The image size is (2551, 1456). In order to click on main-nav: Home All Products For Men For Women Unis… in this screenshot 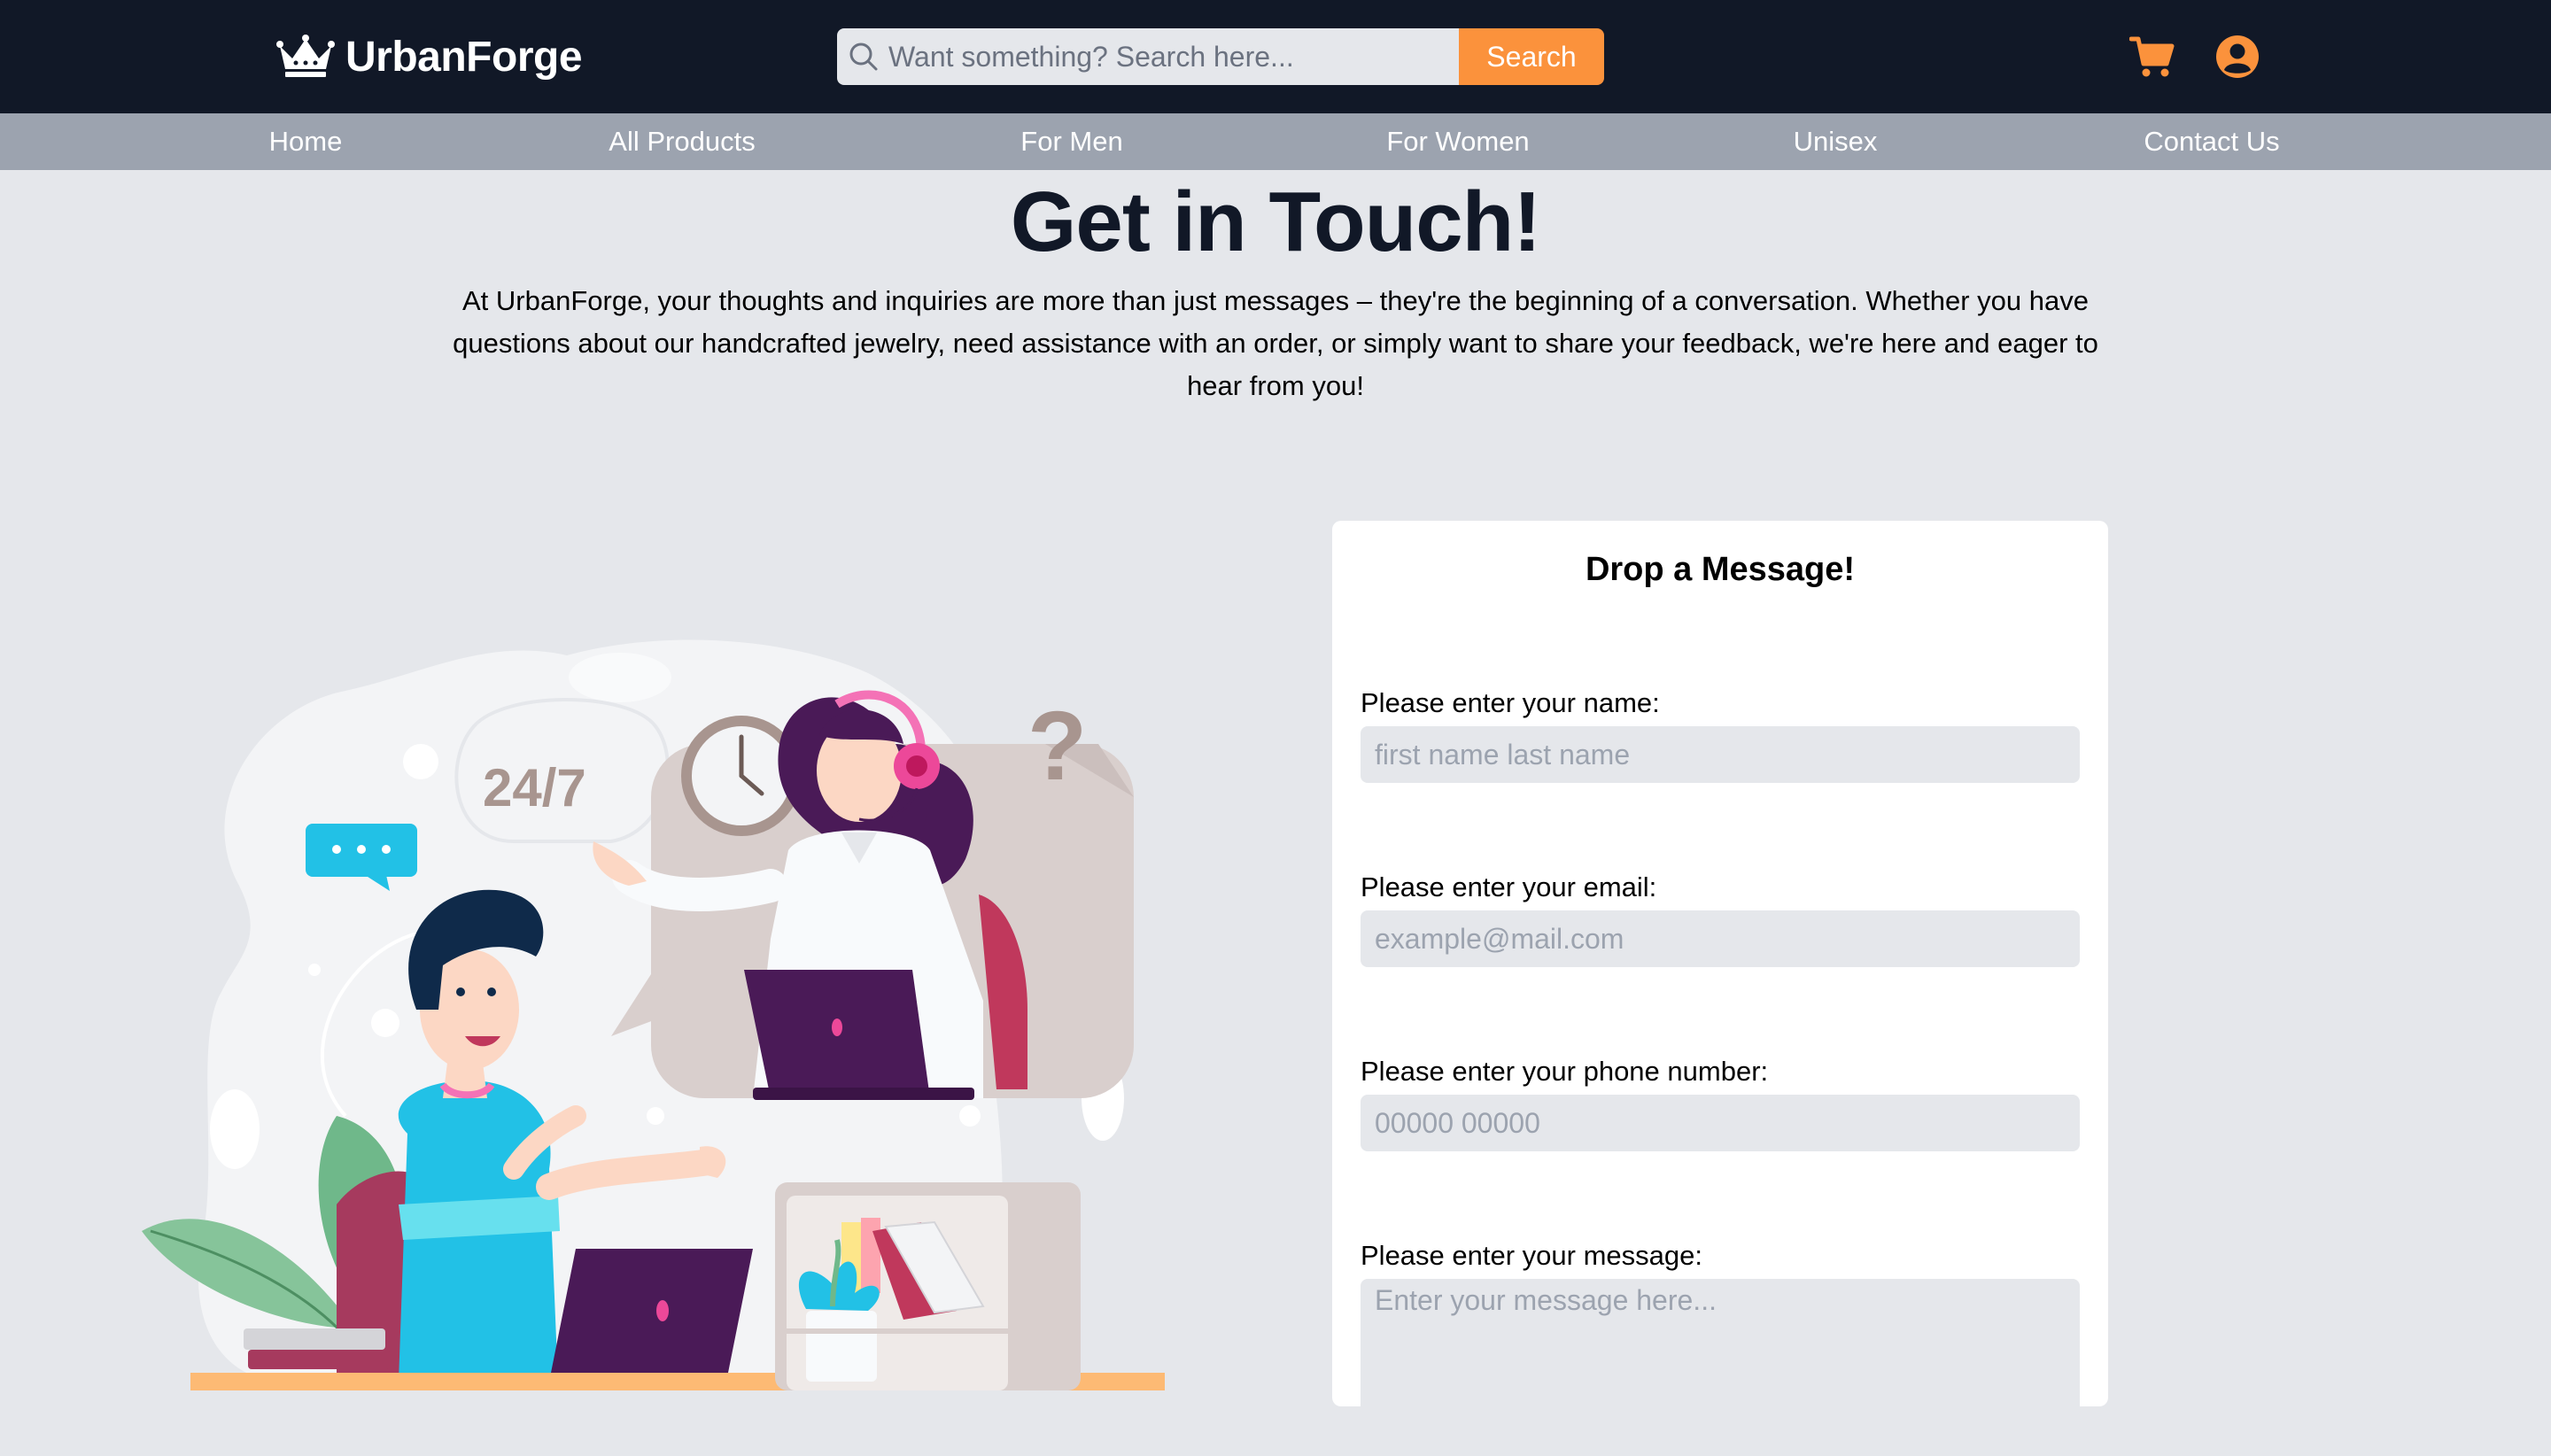, I will do `click(1275, 141)`.